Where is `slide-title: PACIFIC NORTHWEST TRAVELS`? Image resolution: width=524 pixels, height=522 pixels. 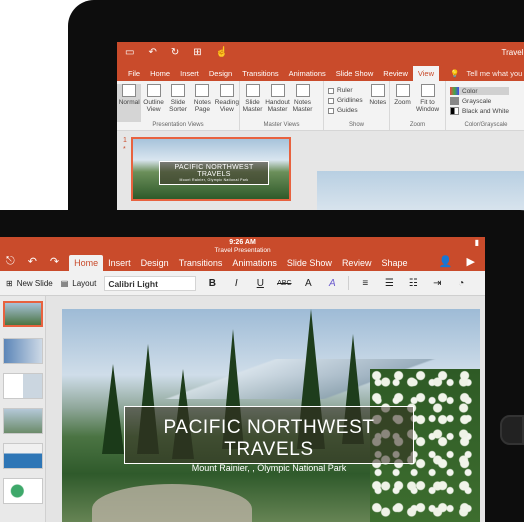
slide-title: PACIFIC NORTHWEST TRAVELS is located at coordinates (269, 438).